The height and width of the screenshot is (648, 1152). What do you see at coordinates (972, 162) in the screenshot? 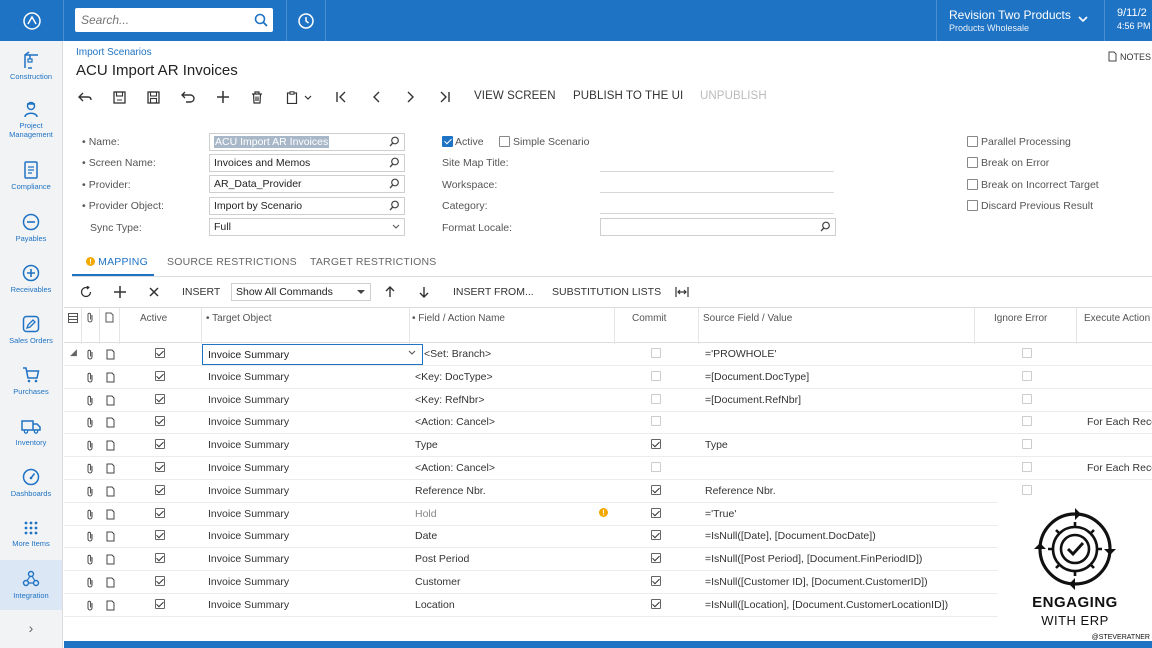
I see `break-on-error-checkbox` at bounding box center [972, 162].